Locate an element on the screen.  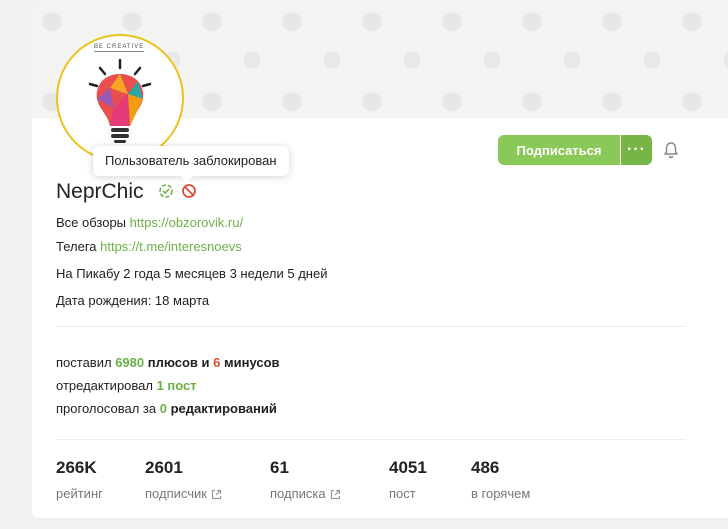
verified-icon is located at coordinates (166, 193).